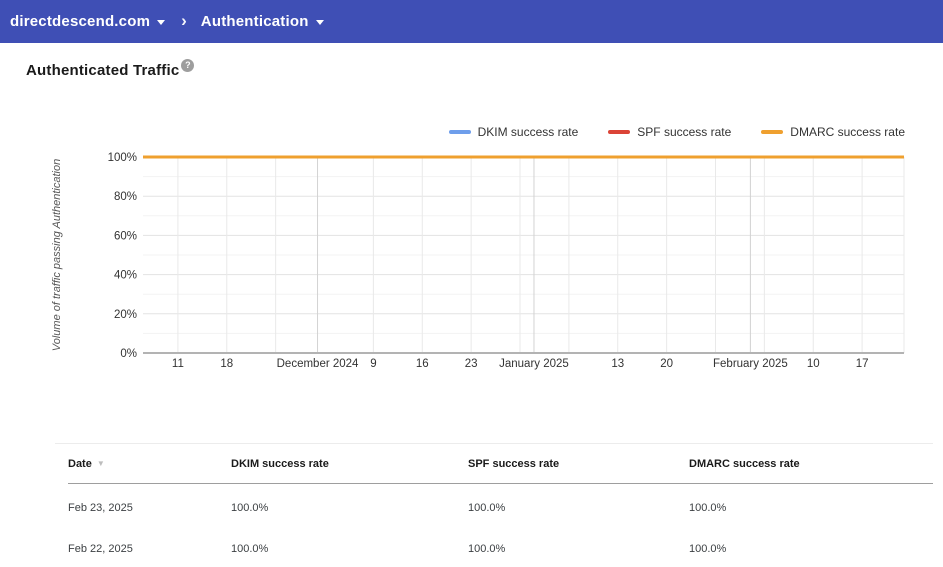  I want to click on top-navigation-bar: directdescend.com › Authentication, so click(471, 21).